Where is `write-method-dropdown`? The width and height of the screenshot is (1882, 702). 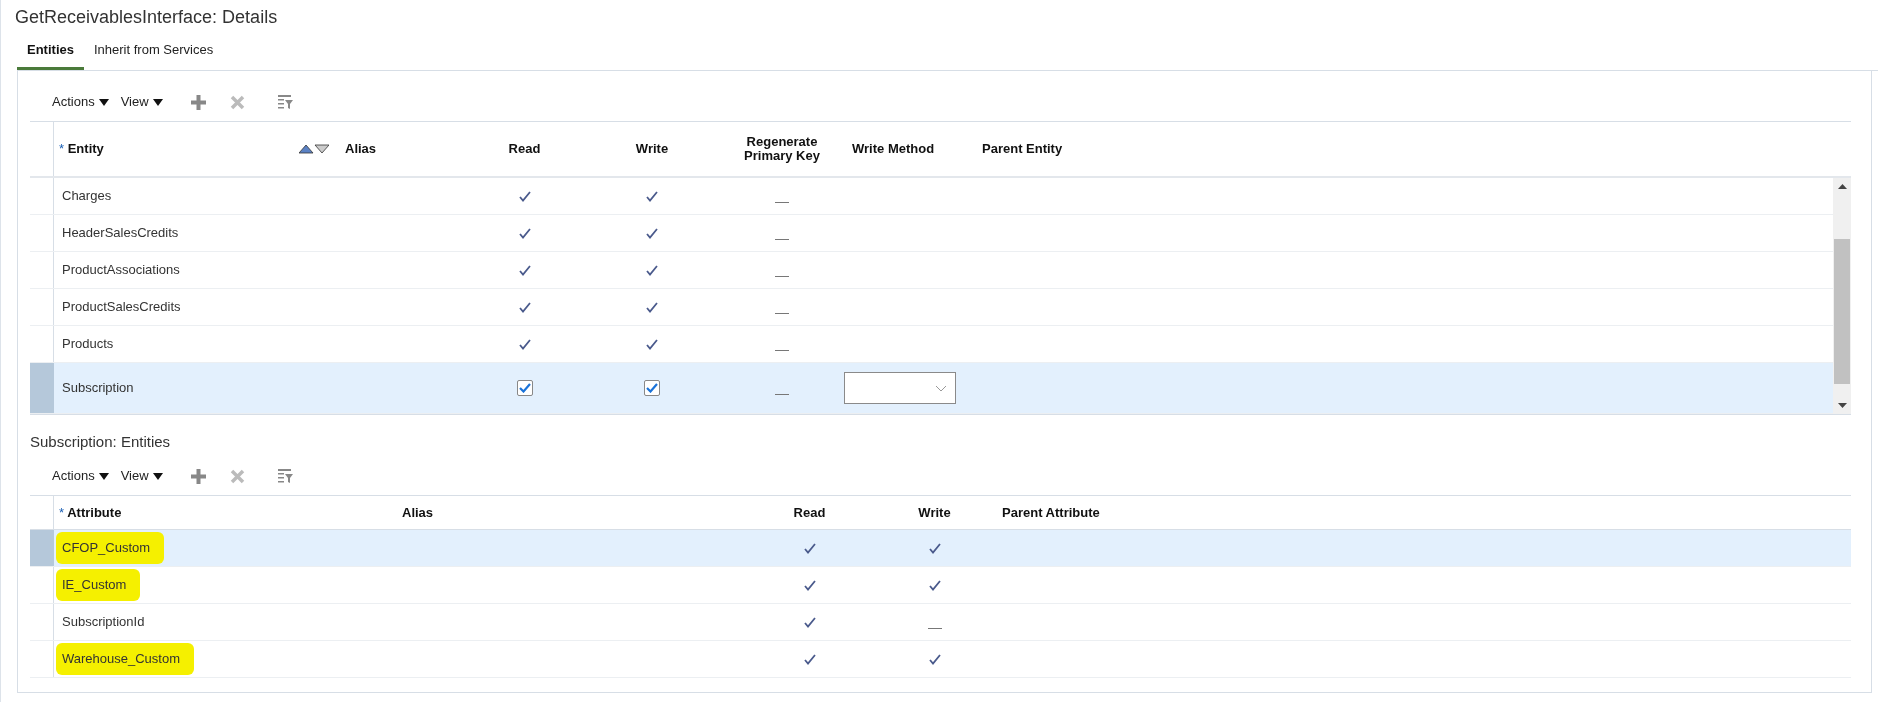 write-method-dropdown is located at coordinates (900, 388).